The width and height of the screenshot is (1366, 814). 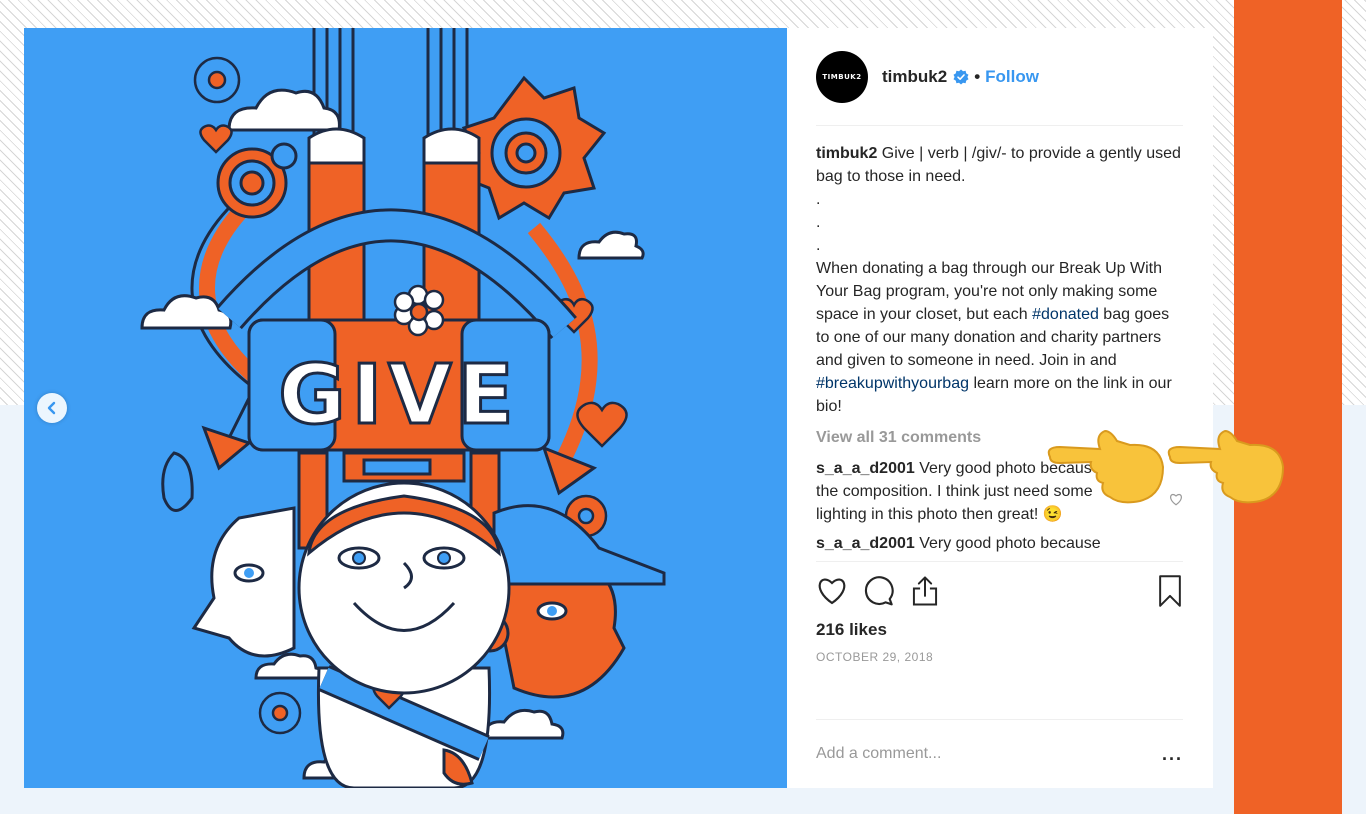 I want to click on post-header: TIMBUK2 timbuk2 • Follow, so click(x=999, y=77).